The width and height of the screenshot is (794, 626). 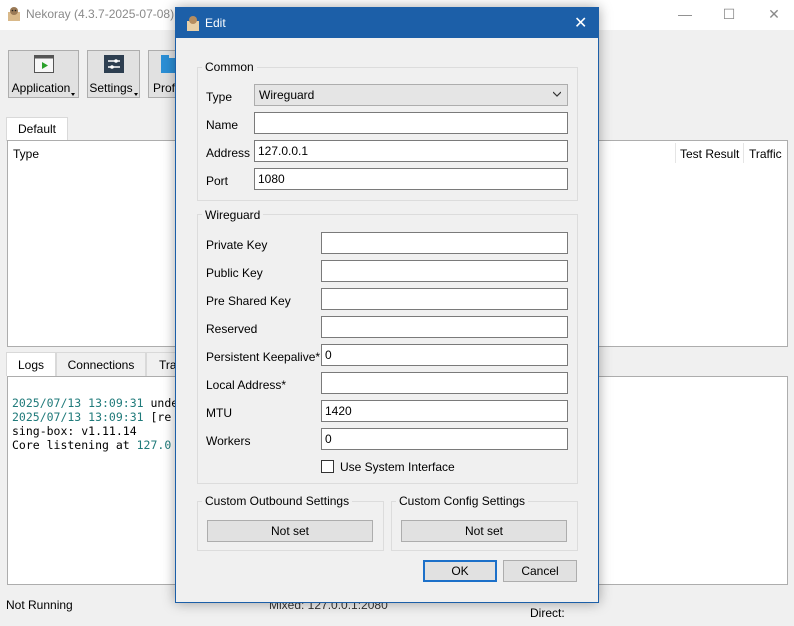 I want to click on main-window-title: Nekoray (4.3.7-2025-07-08), so click(x=100, y=14).